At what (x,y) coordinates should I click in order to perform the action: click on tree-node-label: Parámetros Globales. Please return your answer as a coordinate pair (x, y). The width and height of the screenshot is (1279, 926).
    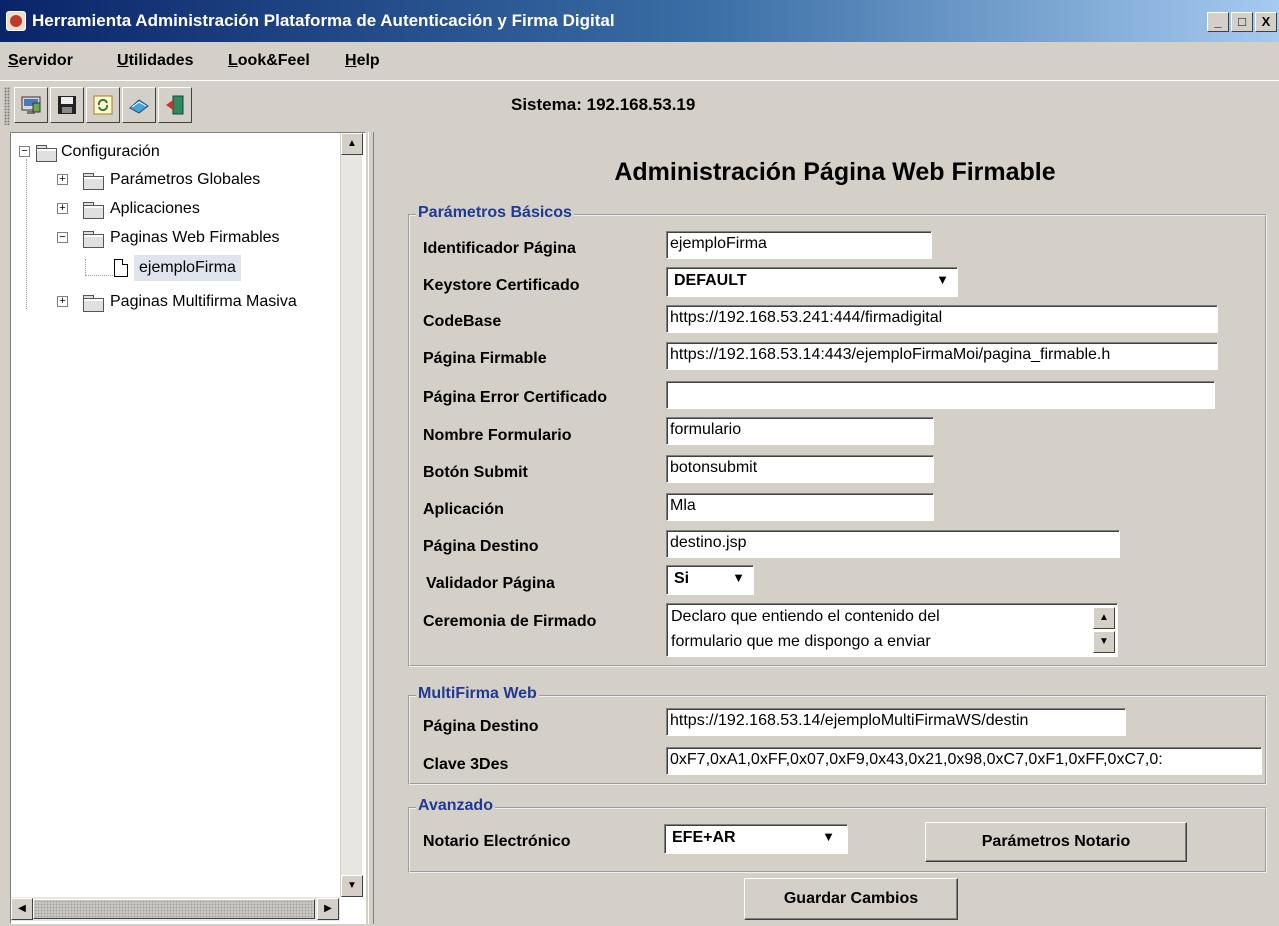
    Looking at the image, I should click on (185, 179).